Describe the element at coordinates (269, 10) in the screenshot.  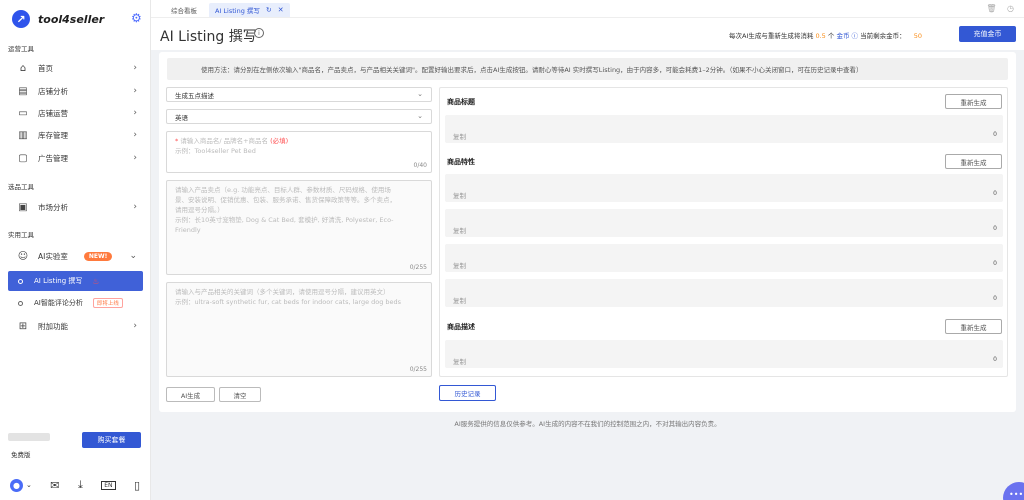
I see `refresh-icon: ↻` at that location.